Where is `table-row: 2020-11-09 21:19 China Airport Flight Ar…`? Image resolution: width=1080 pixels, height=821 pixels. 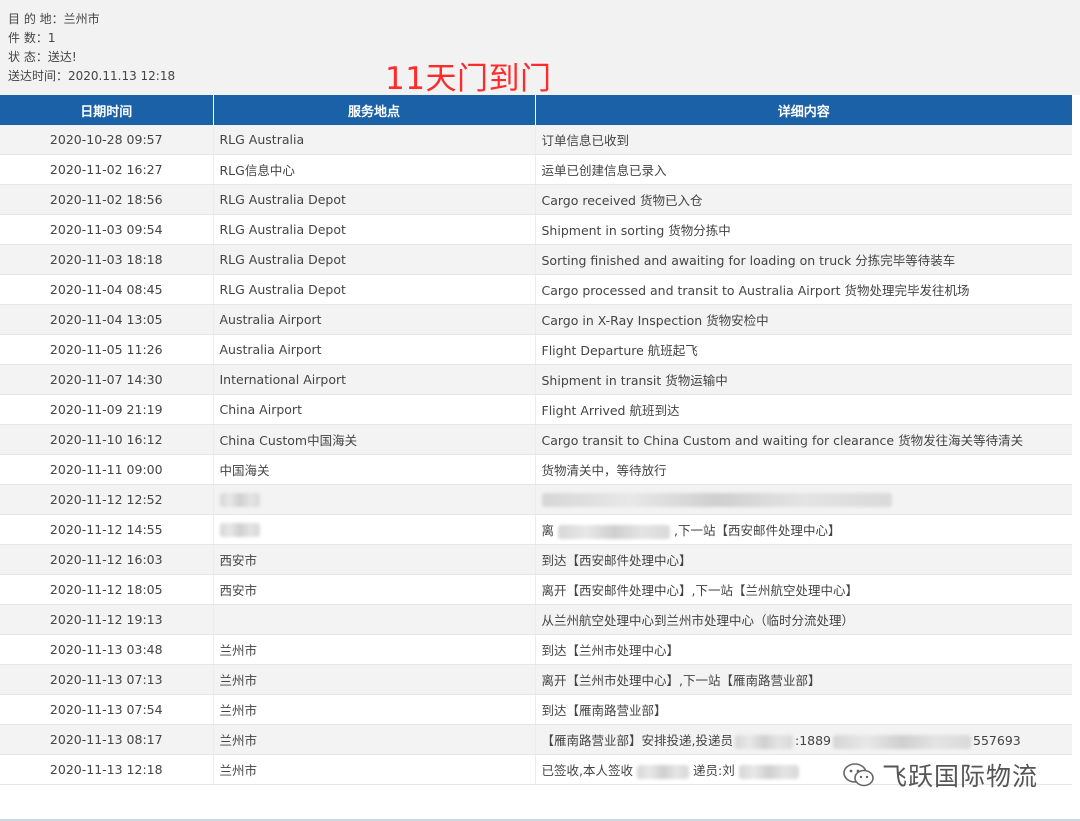
table-row: 2020-11-09 21:19 China Airport Flight Ar… is located at coordinates (536, 409).